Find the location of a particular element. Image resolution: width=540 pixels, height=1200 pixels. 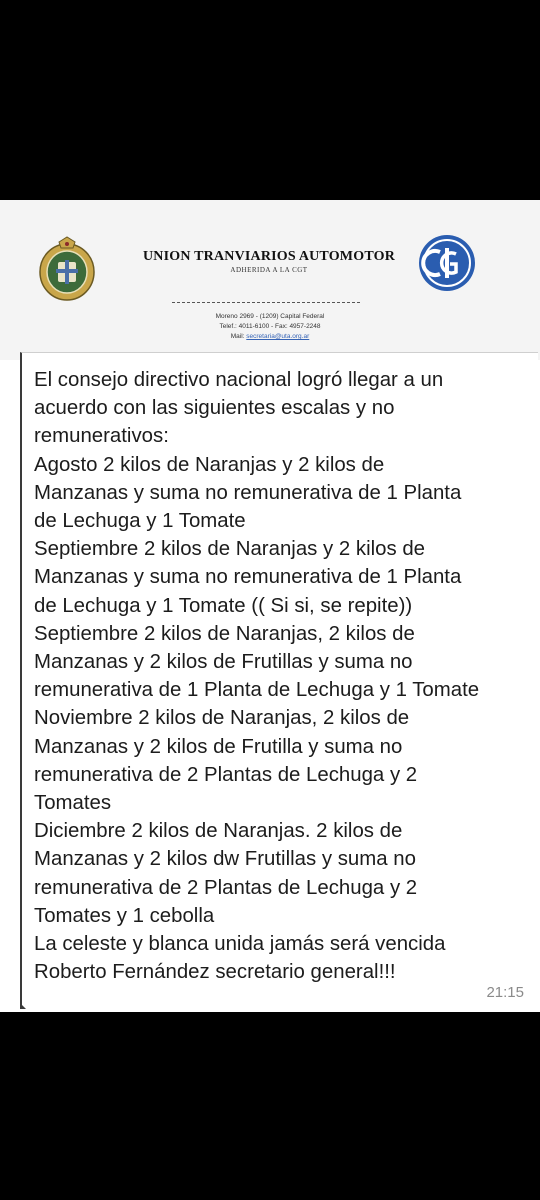

mail-line: Mail: secretaria@uta.org.ar is located at coordinates (270, 336).